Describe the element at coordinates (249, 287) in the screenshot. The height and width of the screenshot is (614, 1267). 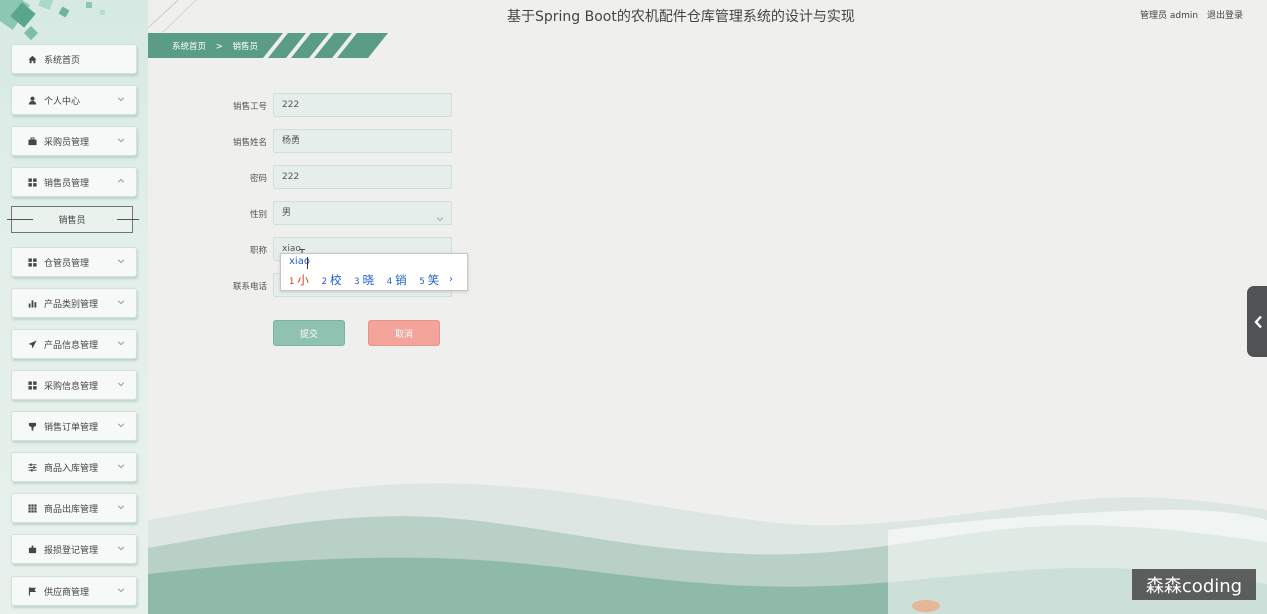
I see `phone-label: 联系电话` at that location.